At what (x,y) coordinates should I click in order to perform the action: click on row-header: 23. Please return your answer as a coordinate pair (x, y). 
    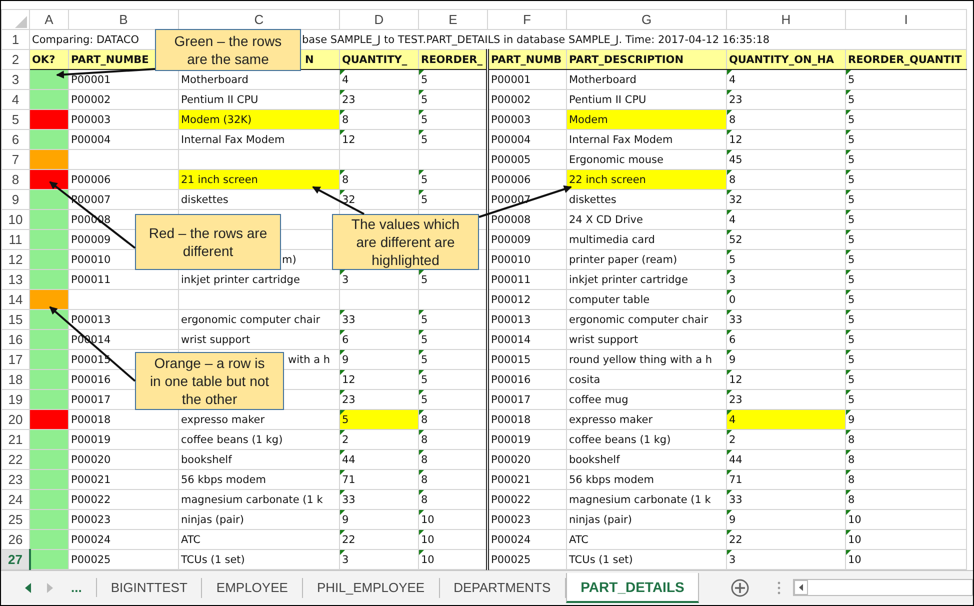
    Looking at the image, I should click on (16, 480).